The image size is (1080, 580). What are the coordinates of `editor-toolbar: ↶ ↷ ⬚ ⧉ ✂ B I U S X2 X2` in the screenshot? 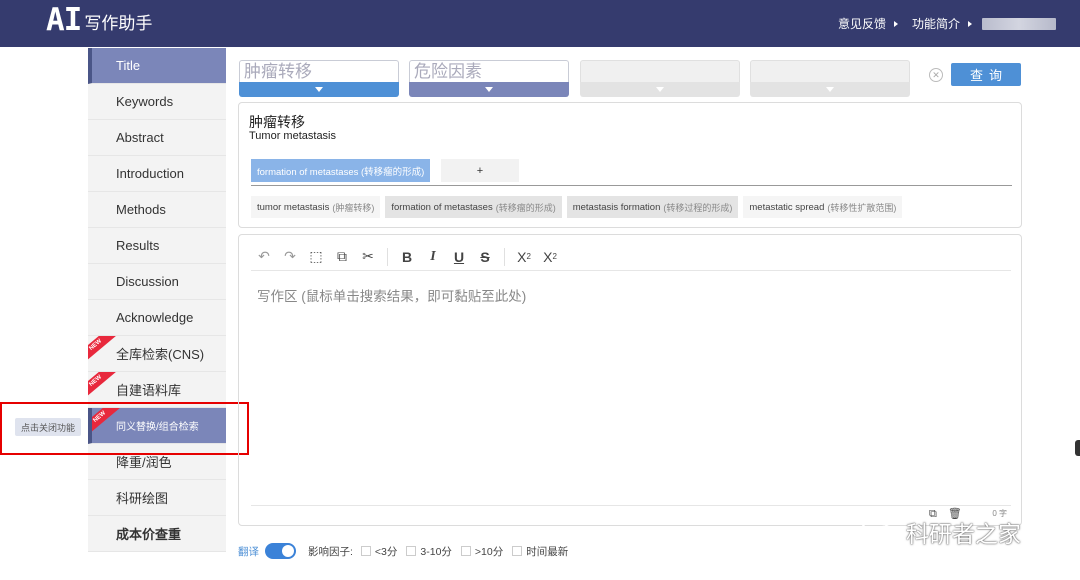 It's located at (631, 257).